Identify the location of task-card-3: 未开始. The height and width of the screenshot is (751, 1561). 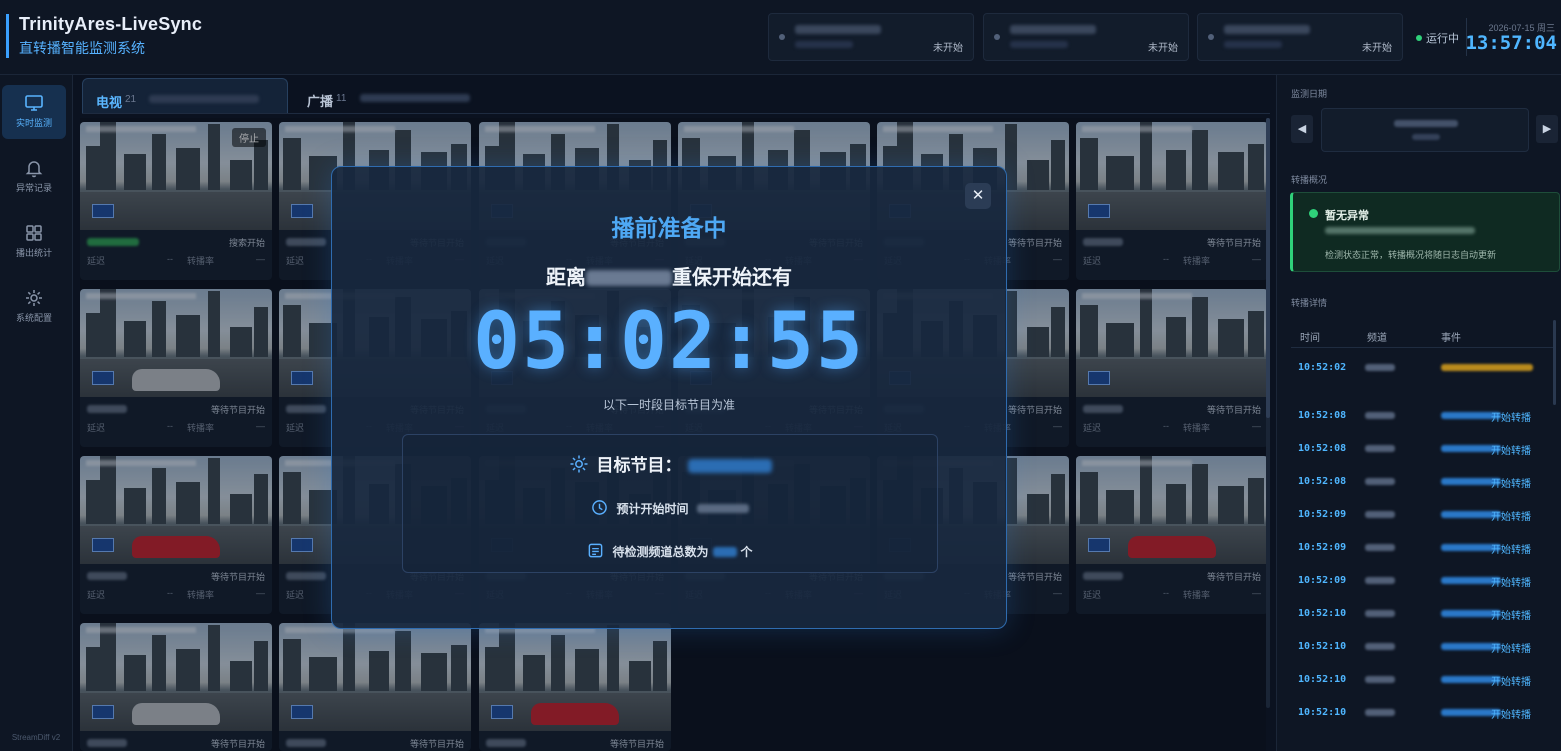
(1300, 37).